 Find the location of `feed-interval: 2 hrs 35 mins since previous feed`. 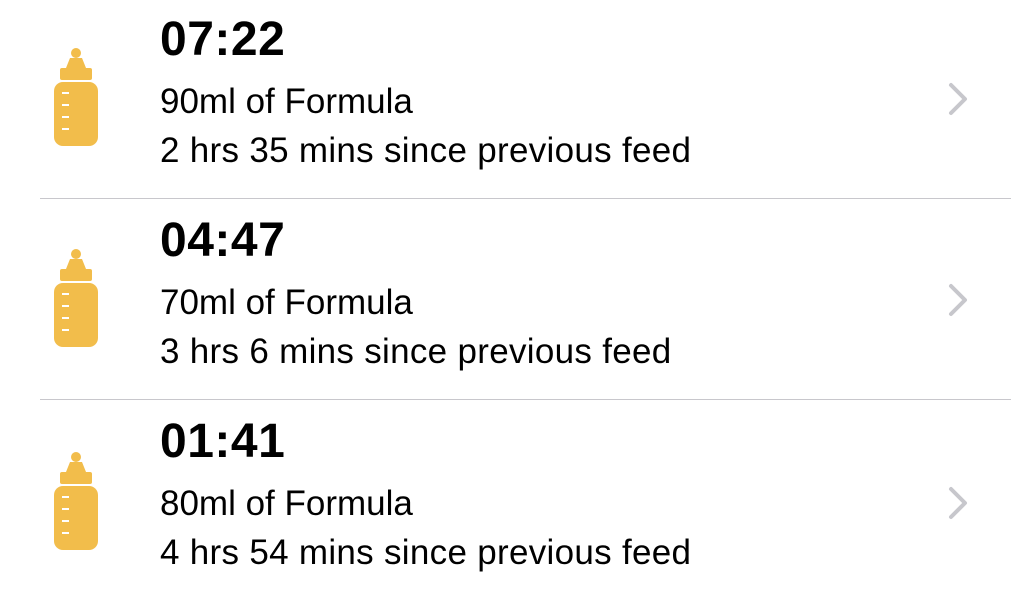

feed-interval: 2 hrs 35 mins since previous feed is located at coordinates (426, 150).